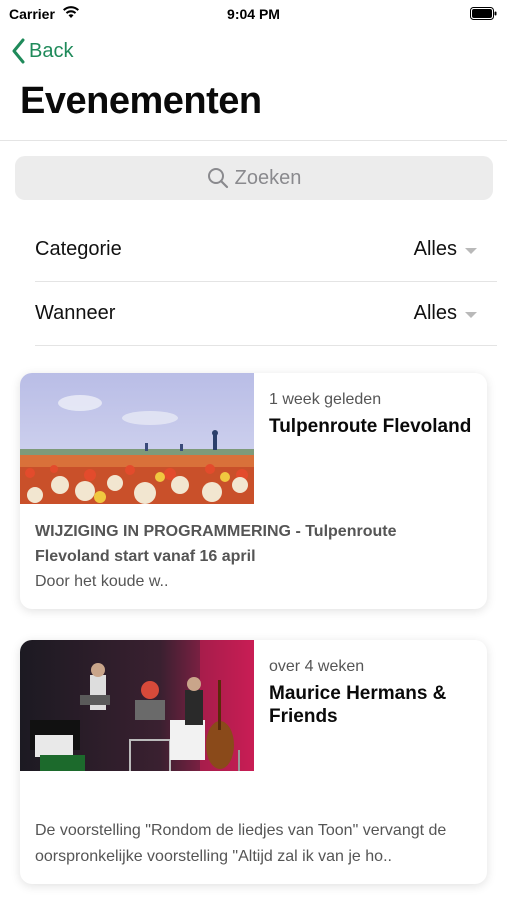 The height and width of the screenshot is (900, 507). I want to click on chevron-left-icon, so click(18, 51).